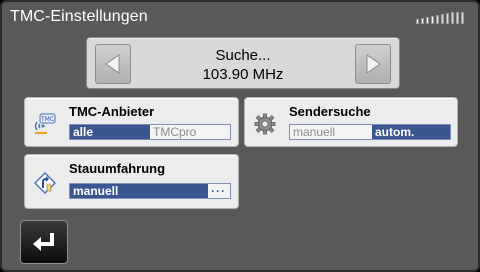 The image size is (480, 272). I want to click on back-button, so click(44, 242).